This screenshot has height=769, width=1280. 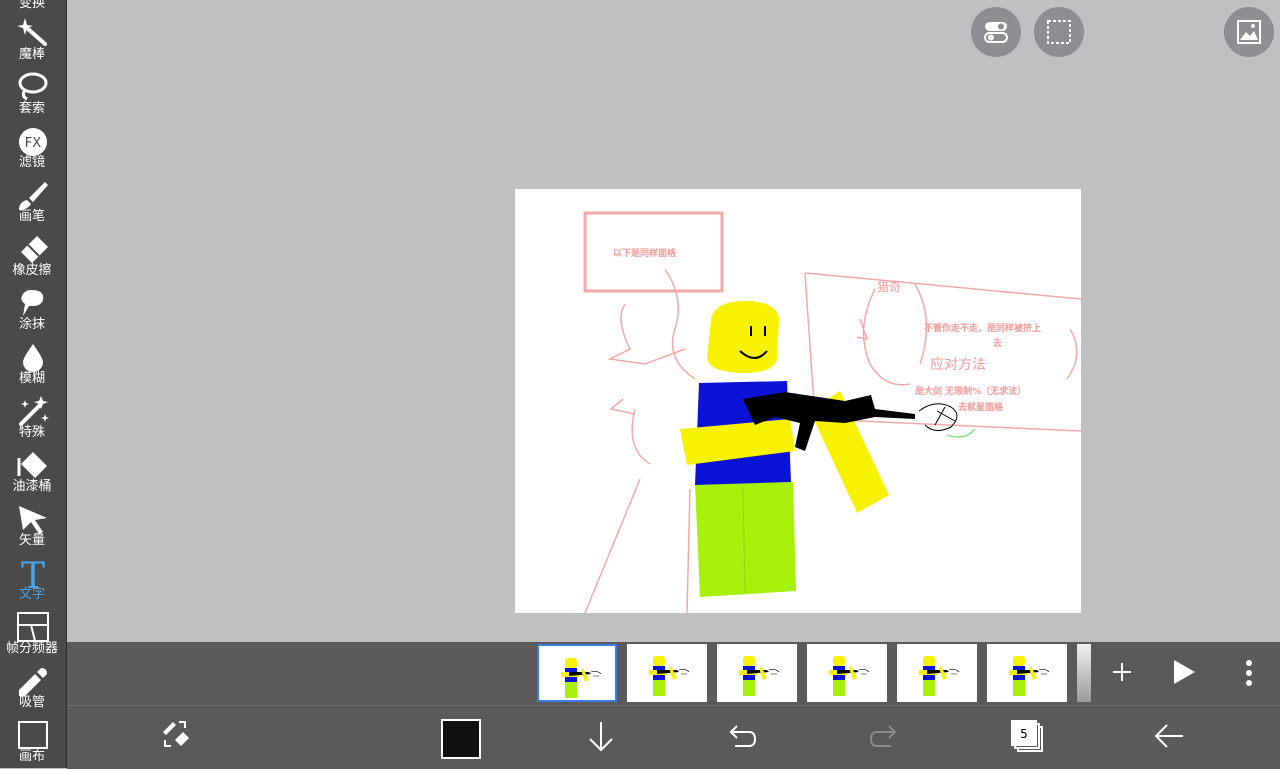 I want to click on tool-paint-bucket: 油漆桶, so click(x=33, y=471).